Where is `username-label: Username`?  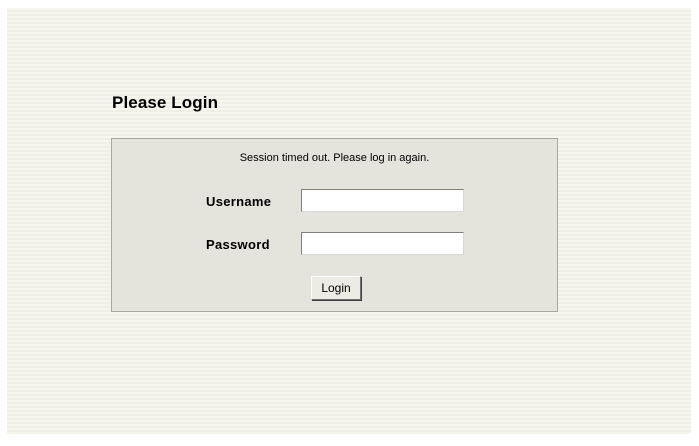 username-label: Username is located at coordinates (239, 201).